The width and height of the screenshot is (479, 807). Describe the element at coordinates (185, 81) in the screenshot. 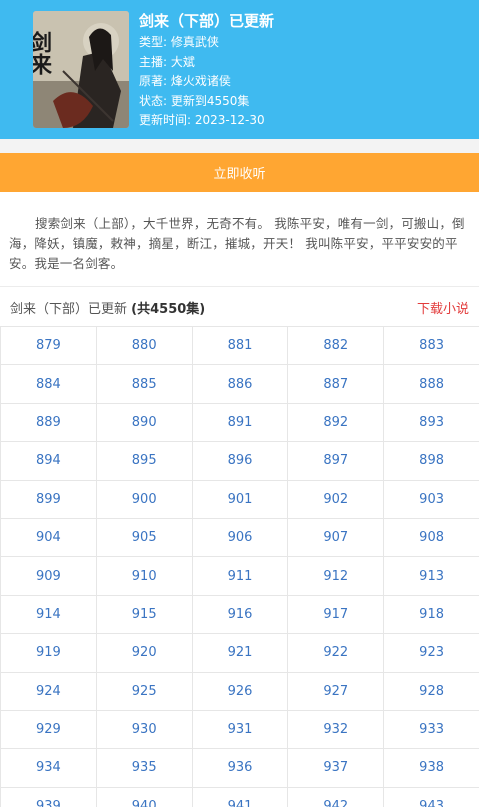

I see `book-author: 原著: 烽火戏诸侯` at that location.